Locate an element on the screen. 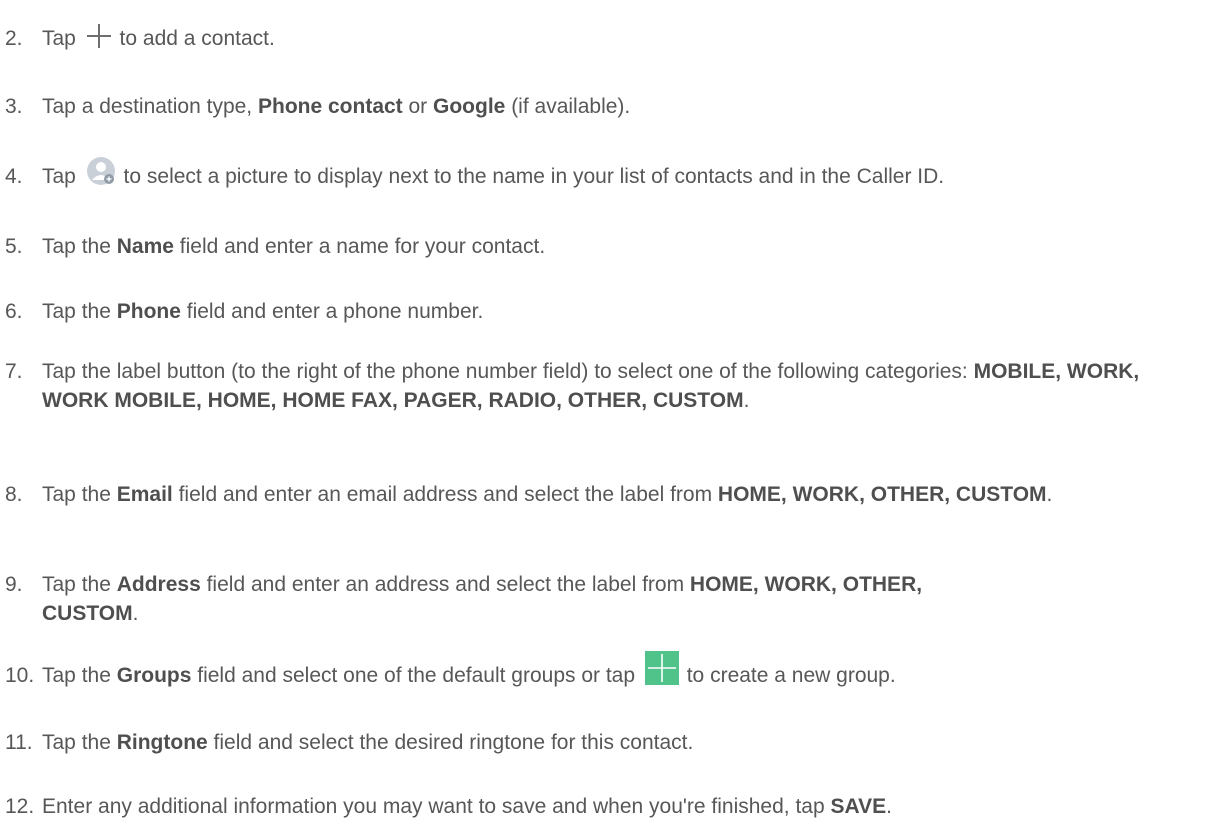 The image size is (1227, 837). step-number: 2. is located at coordinates (14, 38).